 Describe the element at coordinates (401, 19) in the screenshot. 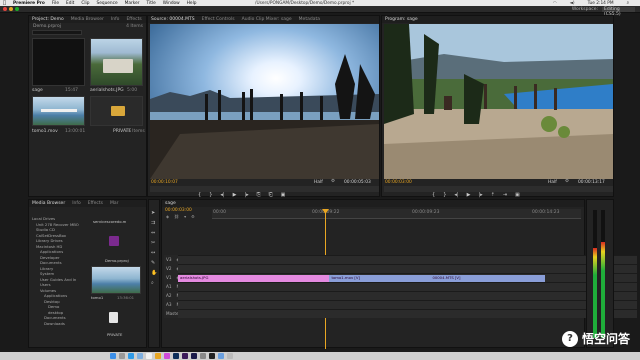

I see `tab-program: Program: sage` at that location.